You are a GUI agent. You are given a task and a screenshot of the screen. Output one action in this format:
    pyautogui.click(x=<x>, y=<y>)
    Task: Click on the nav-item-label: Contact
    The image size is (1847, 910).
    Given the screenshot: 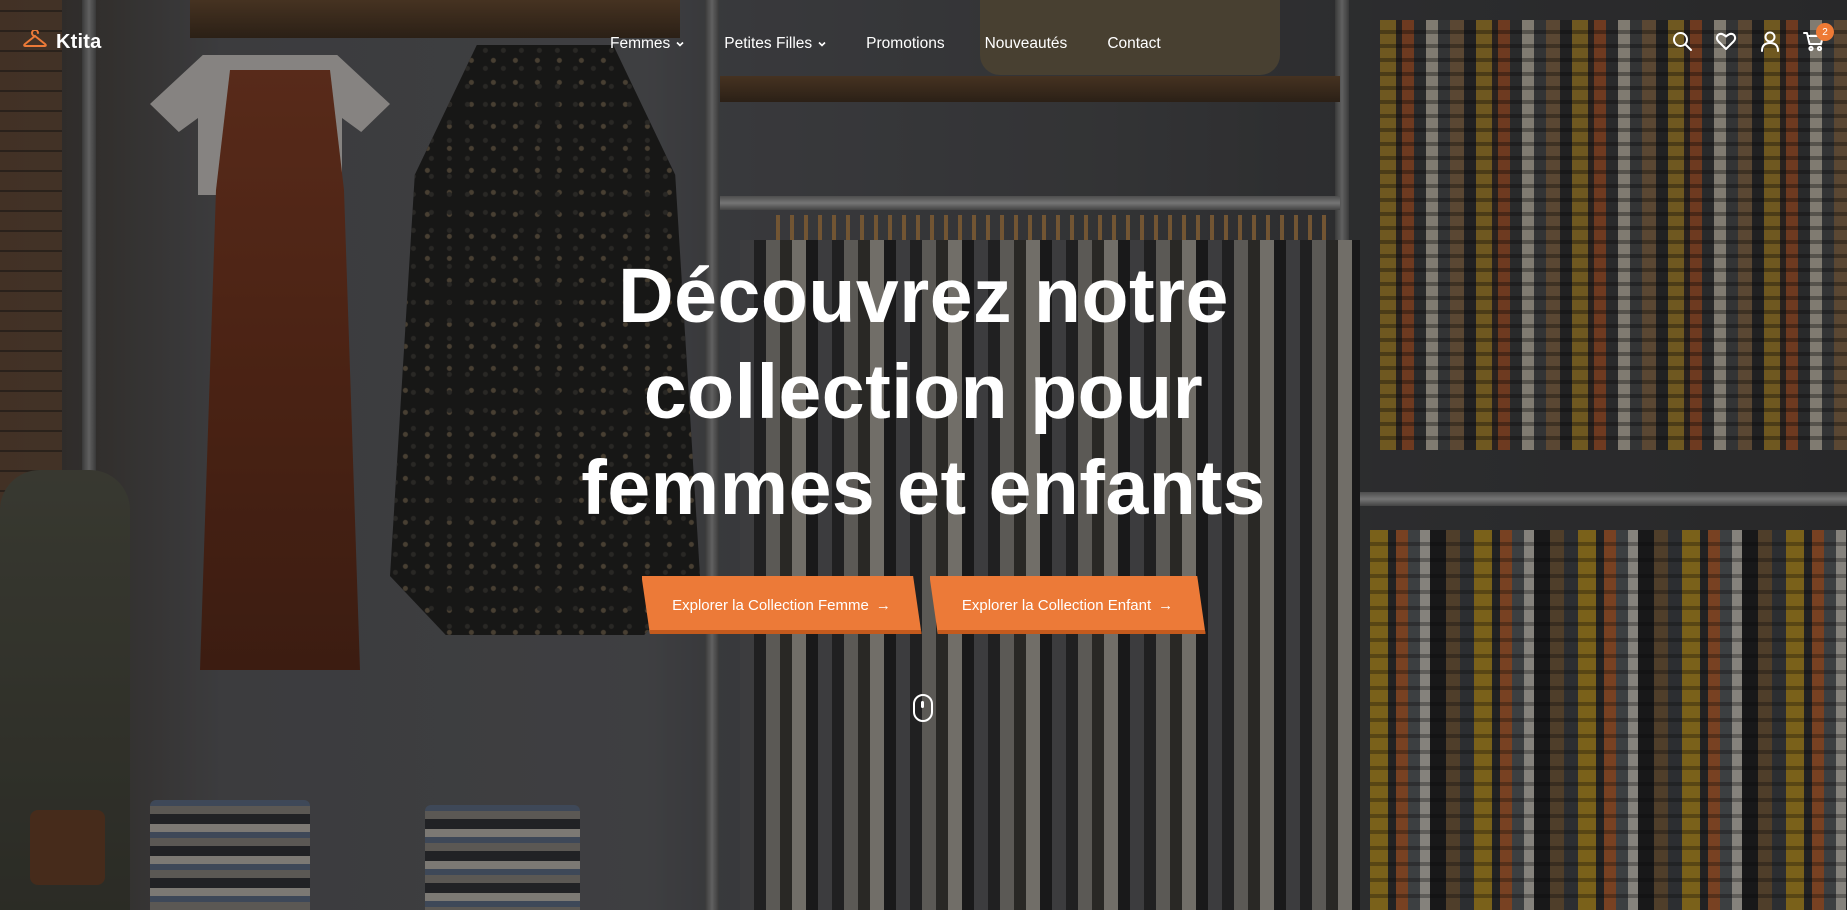 What is the action you would take?
    pyautogui.click(x=1134, y=43)
    